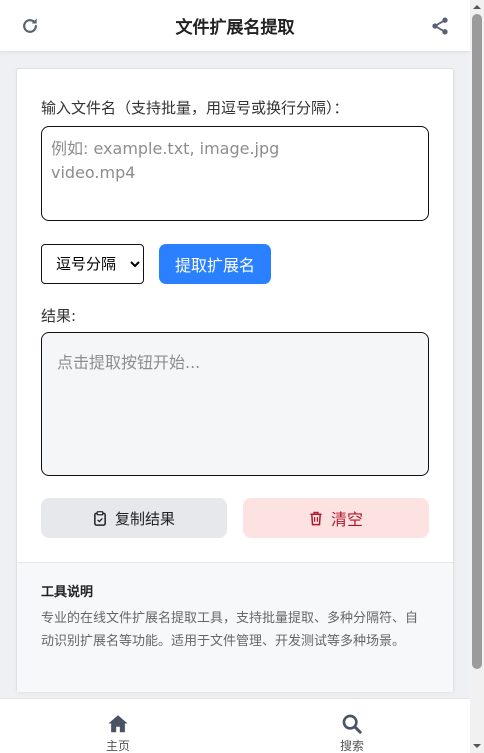 This screenshot has height=753, width=484. Describe the element at coordinates (351, 746) in the screenshot. I see `nav-label-search: 搜索` at that location.